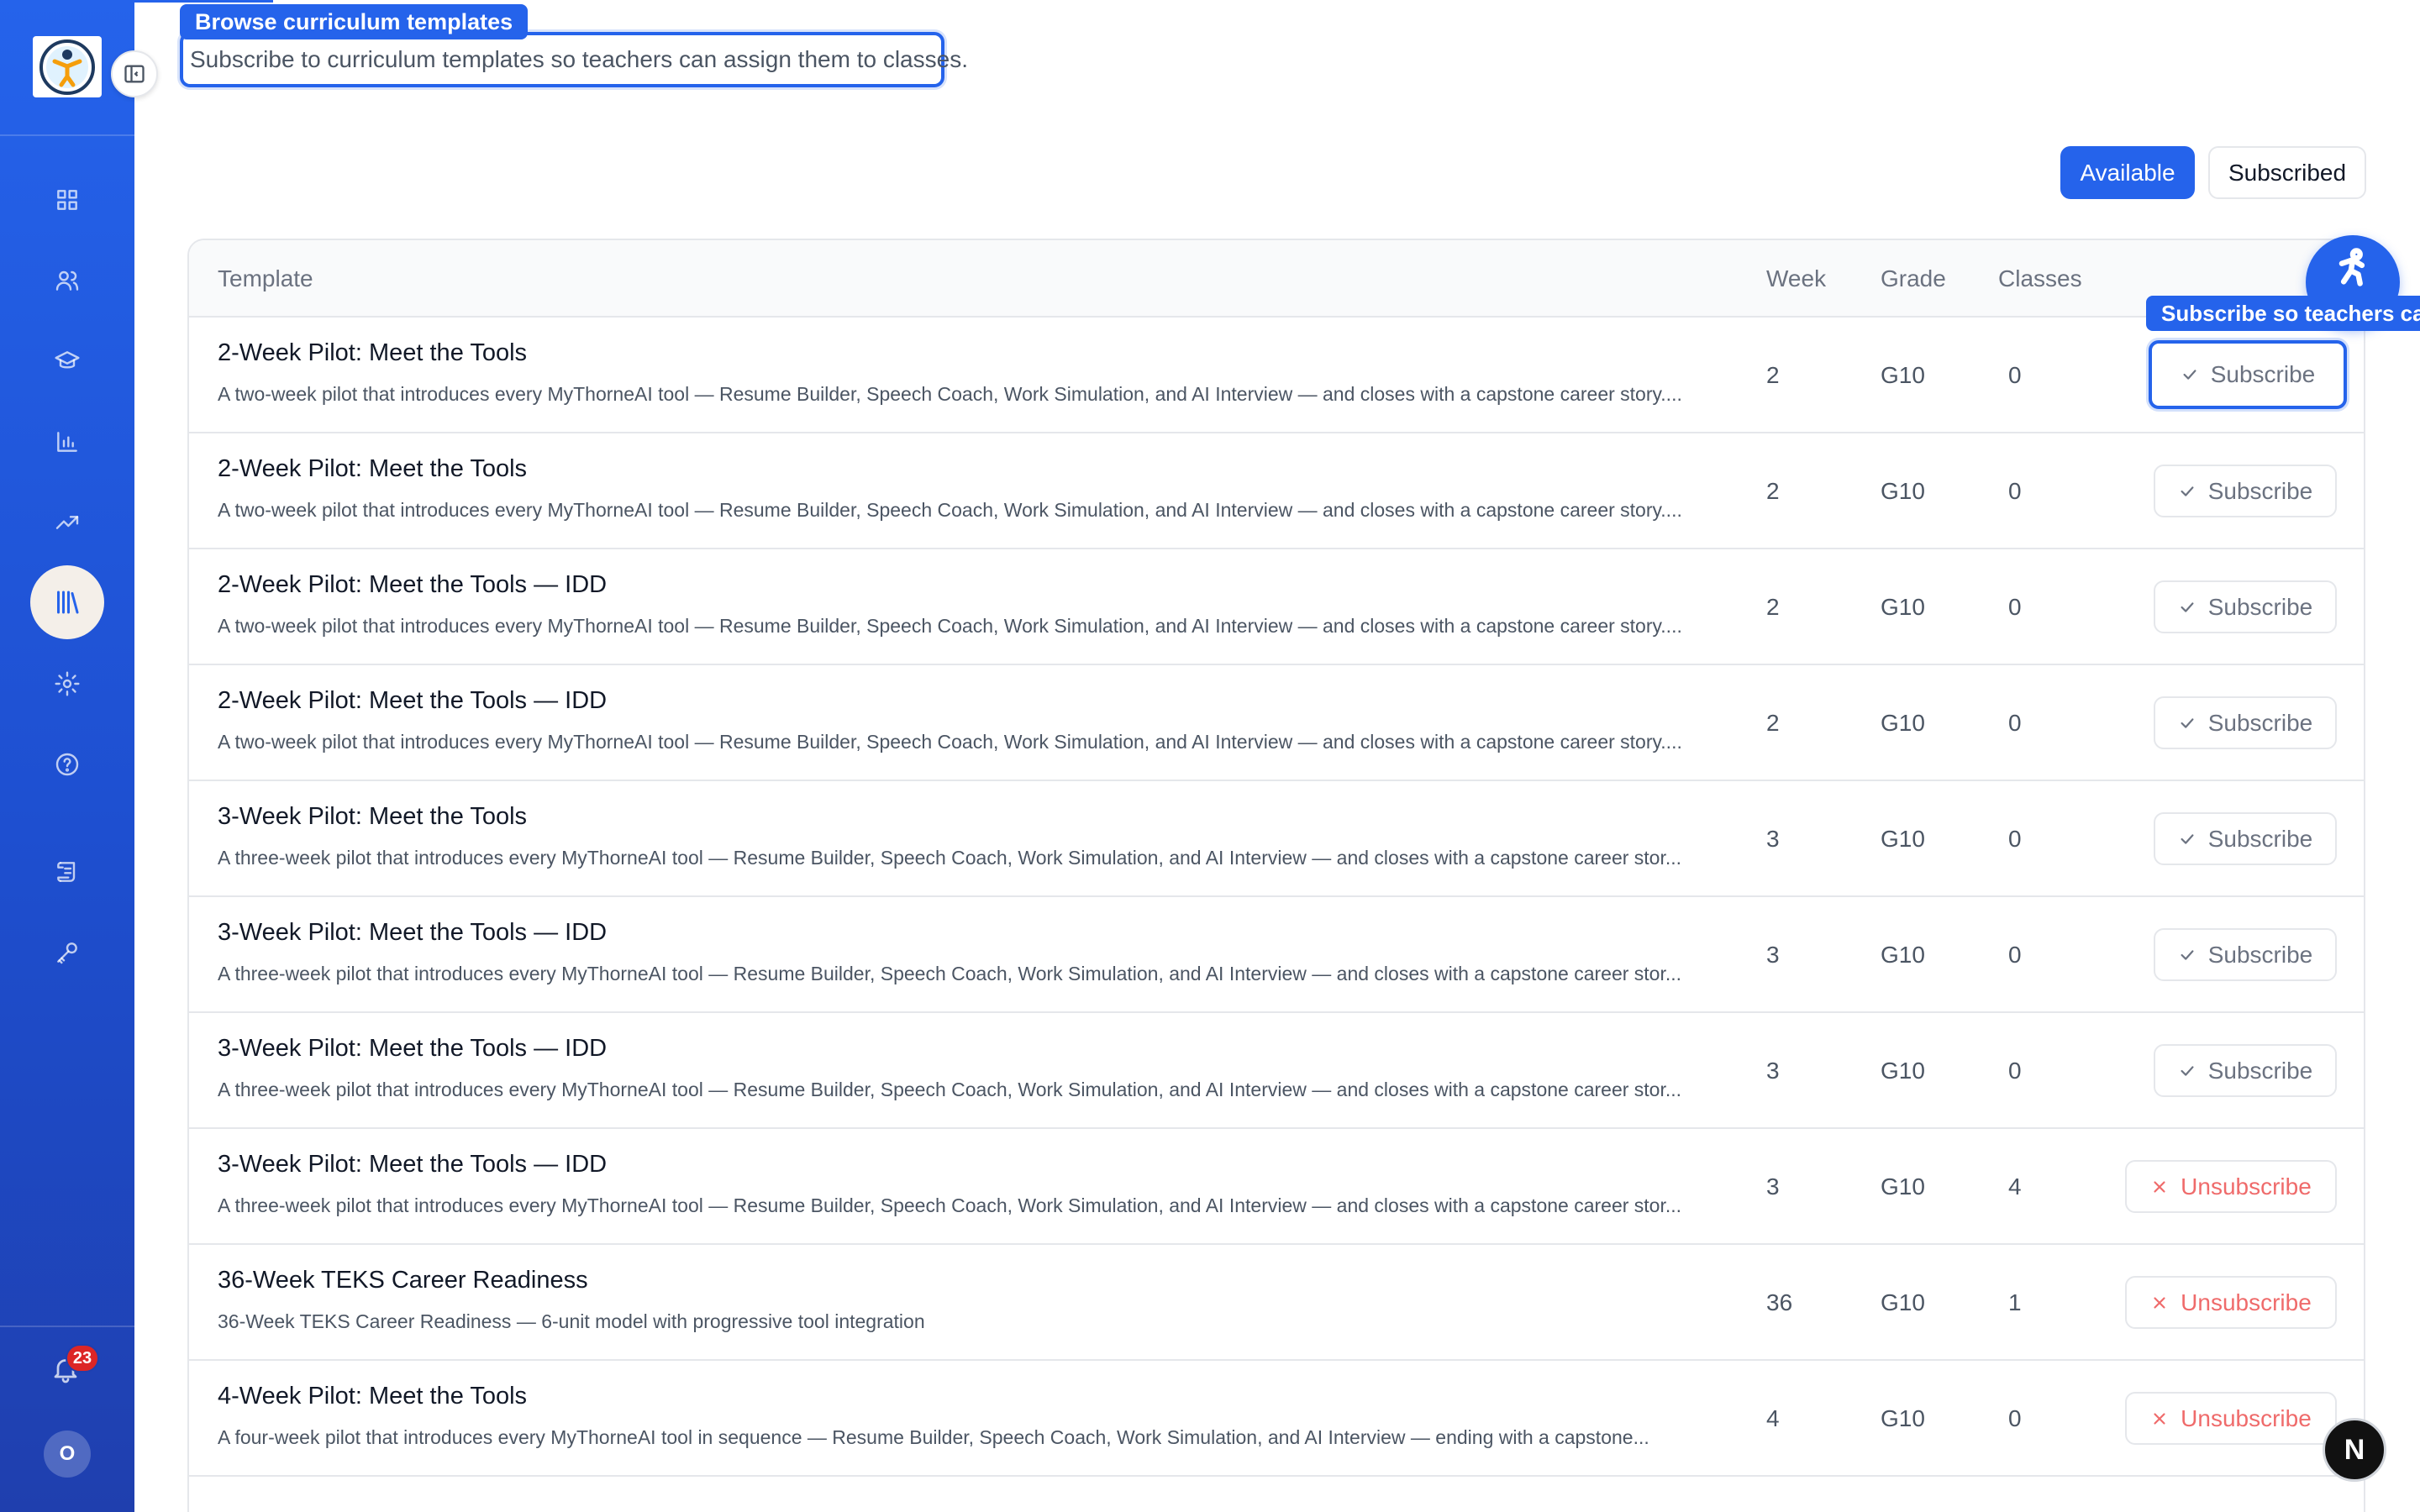 This screenshot has height=1512, width=2420. Describe the element at coordinates (2353, 282) in the screenshot. I see `accessibility-fab` at that location.